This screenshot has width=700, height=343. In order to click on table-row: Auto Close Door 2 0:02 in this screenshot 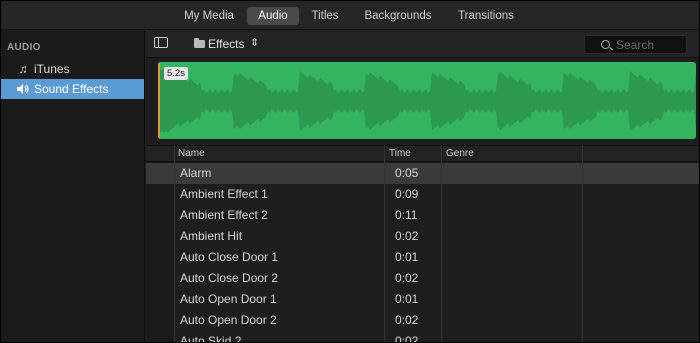, I will do `click(422, 278)`.